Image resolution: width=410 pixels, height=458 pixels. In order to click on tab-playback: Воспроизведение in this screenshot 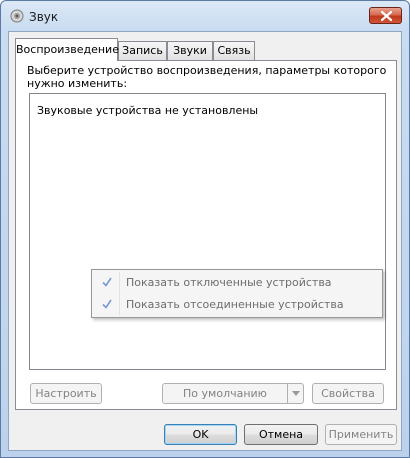, I will do `click(67, 49)`.